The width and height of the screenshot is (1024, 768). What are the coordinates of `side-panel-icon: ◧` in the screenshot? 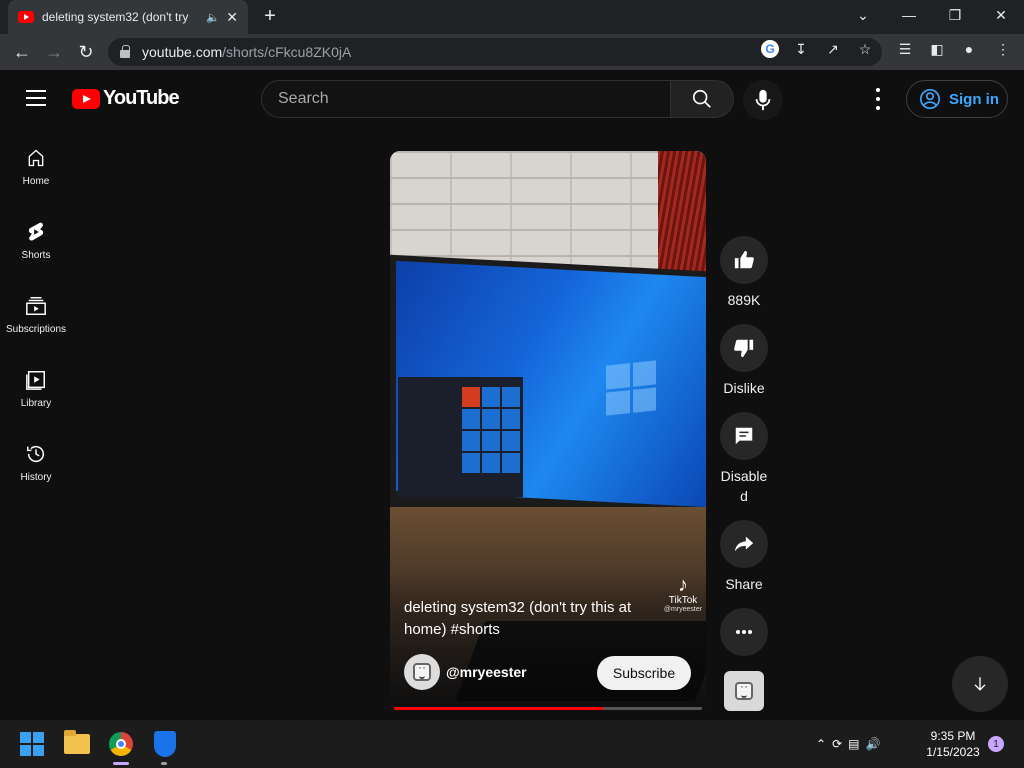 It's located at (937, 49).